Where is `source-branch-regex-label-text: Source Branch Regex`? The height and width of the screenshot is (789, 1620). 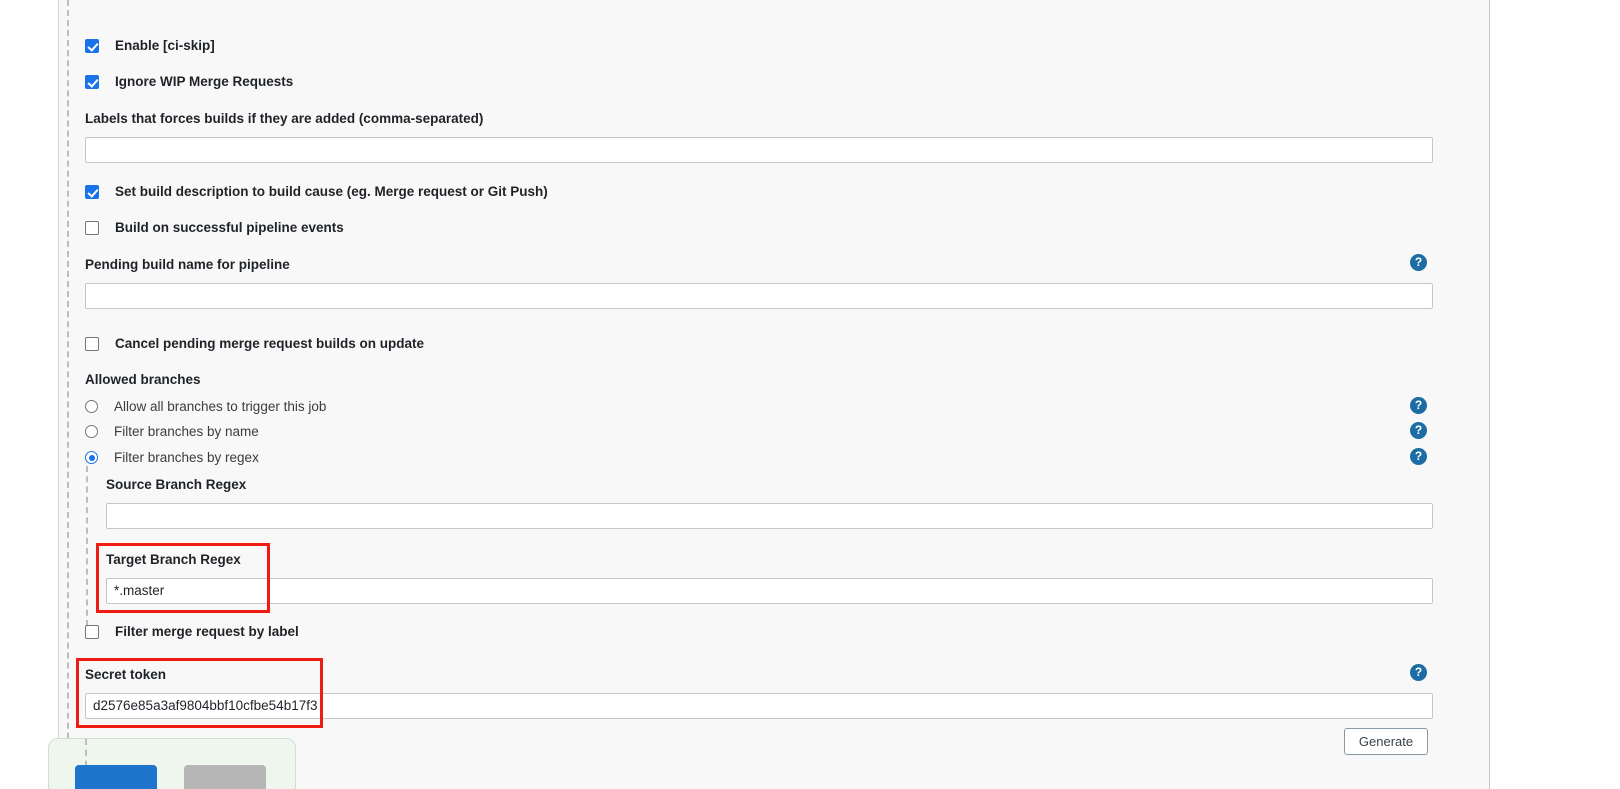
source-branch-regex-label-text: Source Branch Regex is located at coordinates (176, 484).